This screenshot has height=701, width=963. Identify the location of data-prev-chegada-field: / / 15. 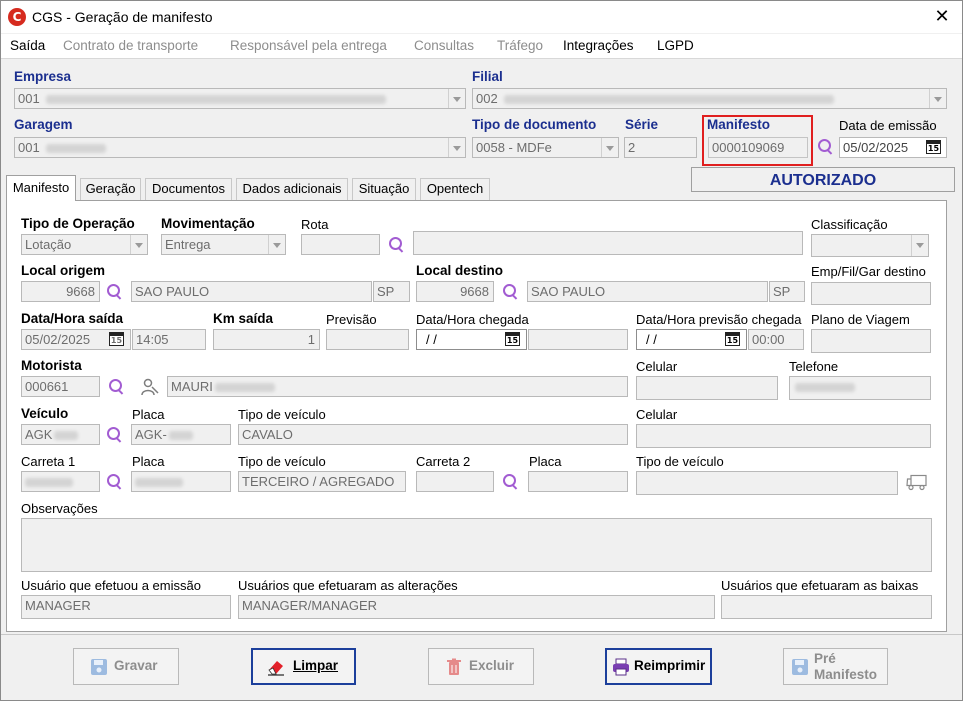
(691, 339).